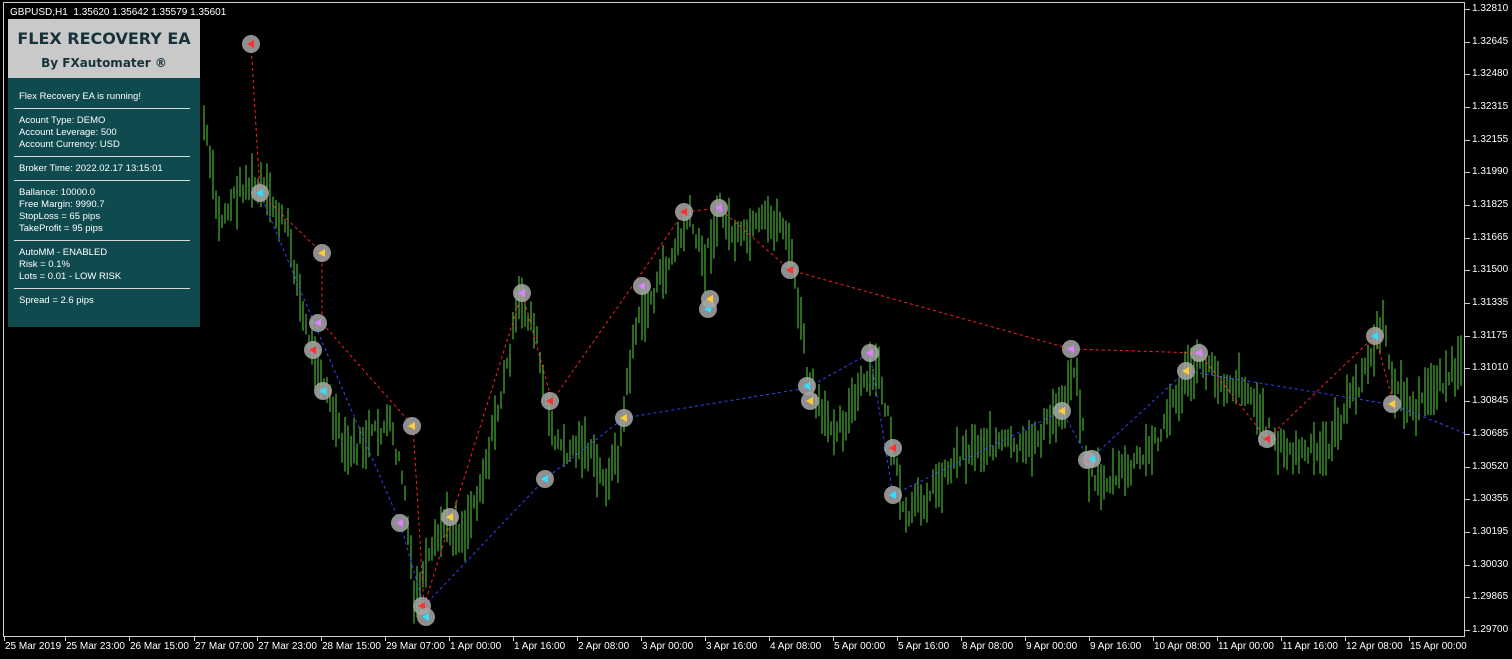 The width and height of the screenshot is (1512, 659). Describe the element at coordinates (159, 646) in the screenshot. I see `time-axis-label: 26 Mar 15:00` at that location.